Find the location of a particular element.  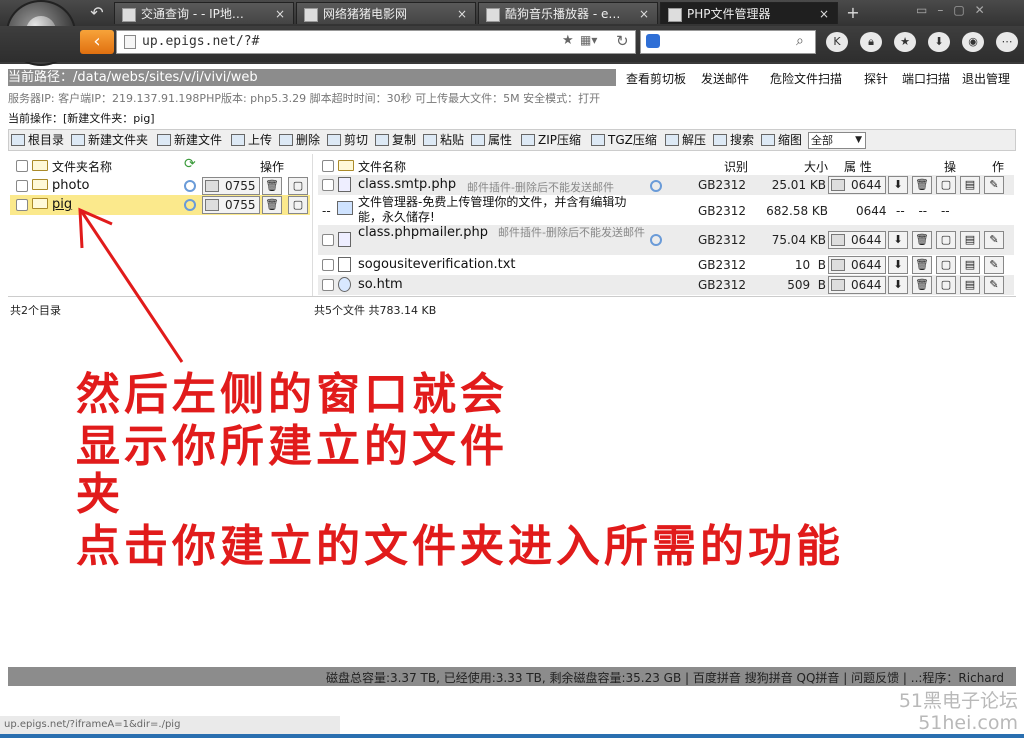

undo-icon: ↶ is located at coordinates (97, 13).